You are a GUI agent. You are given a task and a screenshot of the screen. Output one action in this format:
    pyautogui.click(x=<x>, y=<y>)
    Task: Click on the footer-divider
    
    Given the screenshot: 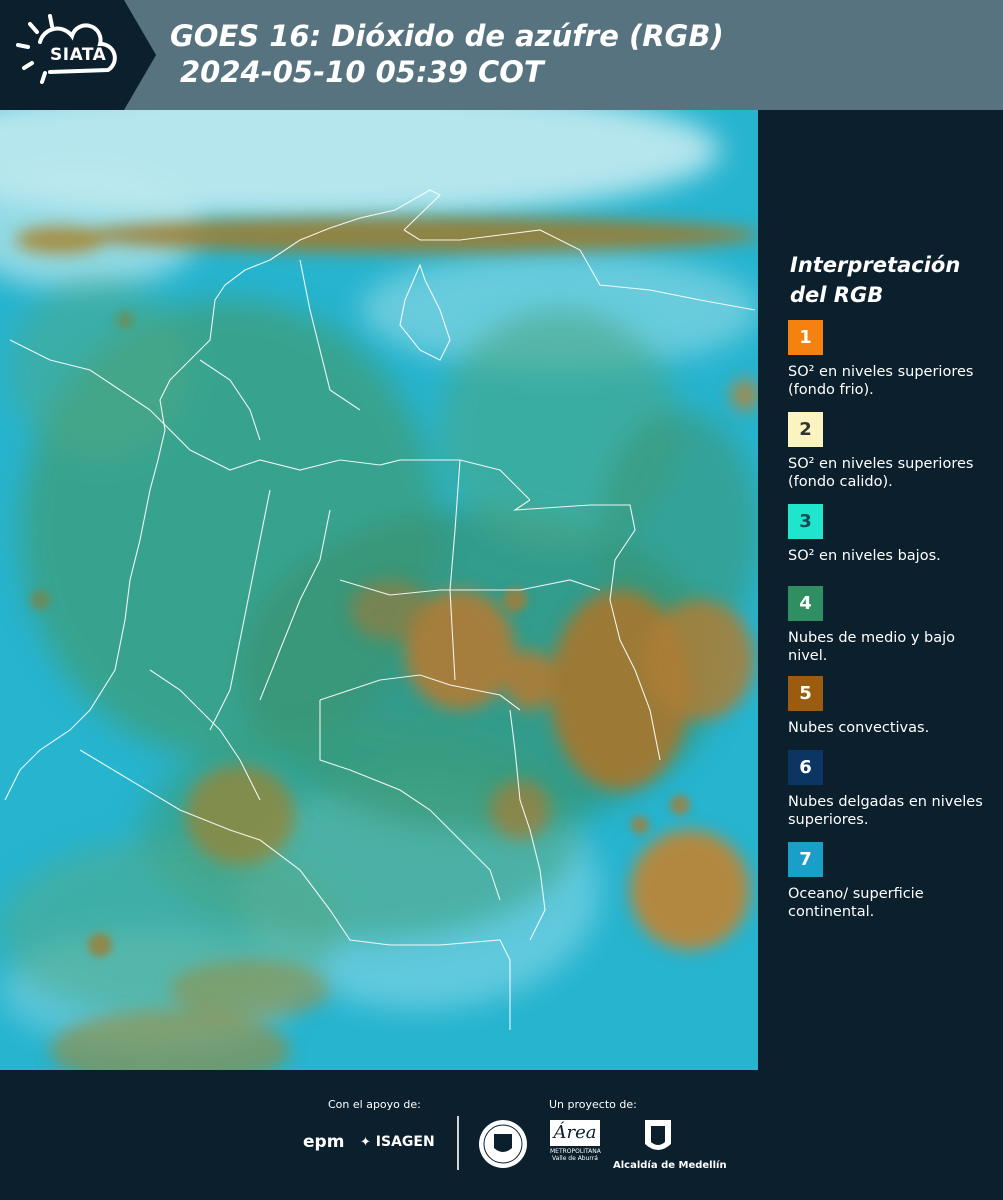 What is the action you would take?
    pyautogui.click(x=458, y=1143)
    